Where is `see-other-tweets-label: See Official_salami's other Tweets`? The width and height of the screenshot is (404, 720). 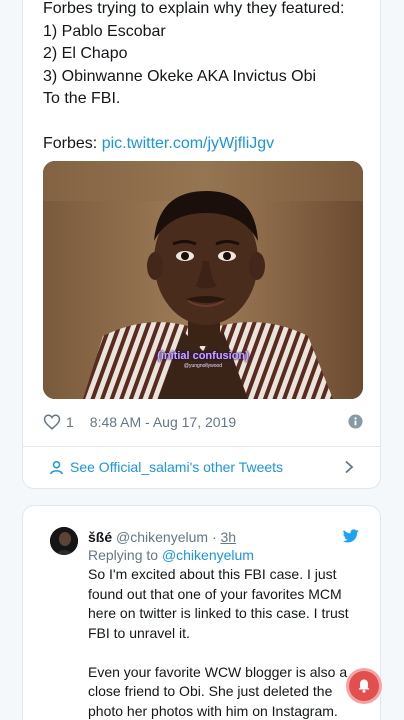
see-other-tweets-label: See Official_salami's other Tweets is located at coordinates (177, 467).